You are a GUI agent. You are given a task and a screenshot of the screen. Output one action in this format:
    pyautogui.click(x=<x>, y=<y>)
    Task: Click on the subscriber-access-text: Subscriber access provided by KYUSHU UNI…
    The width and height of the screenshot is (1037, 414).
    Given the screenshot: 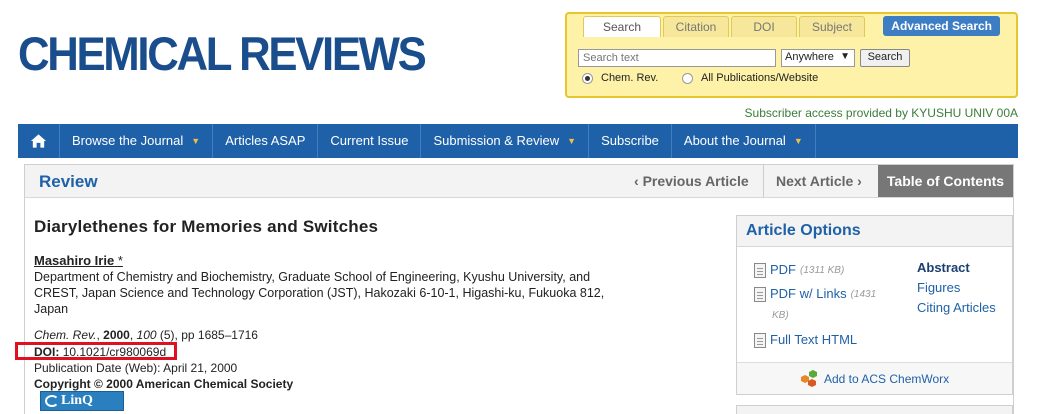 What is the action you would take?
    pyautogui.click(x=881, y=113)
    